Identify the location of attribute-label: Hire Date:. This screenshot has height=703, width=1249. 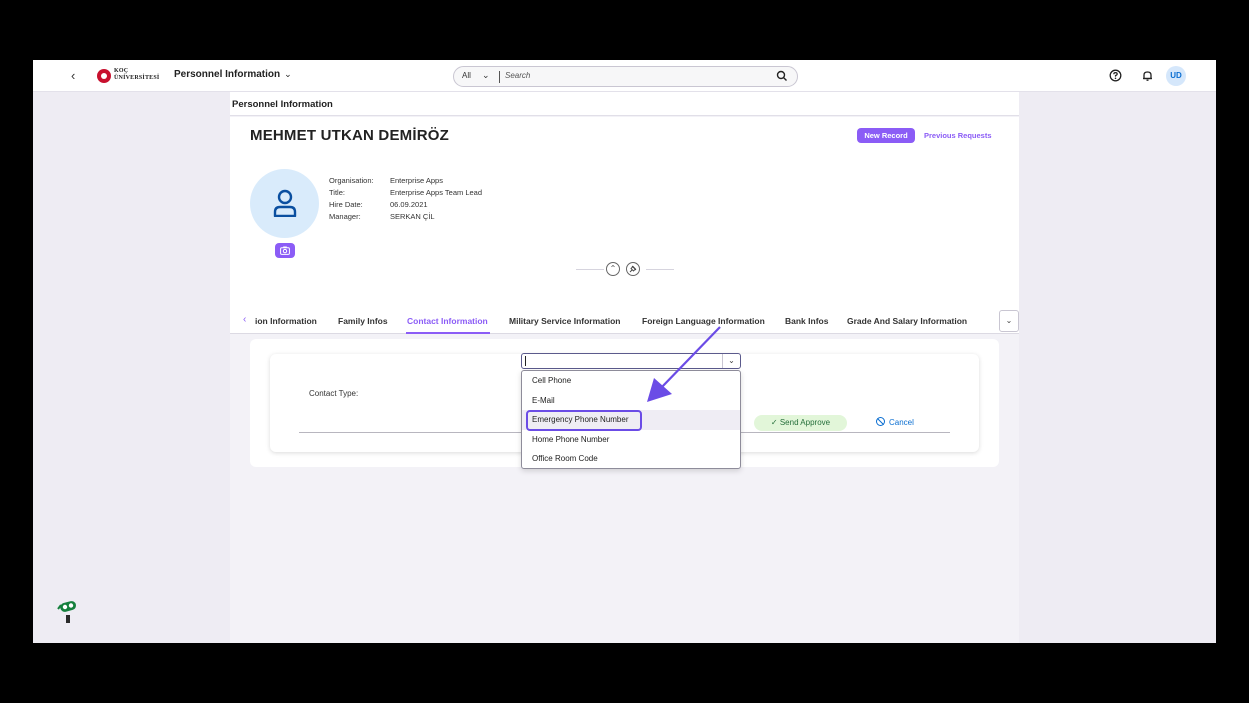
(346, 204).